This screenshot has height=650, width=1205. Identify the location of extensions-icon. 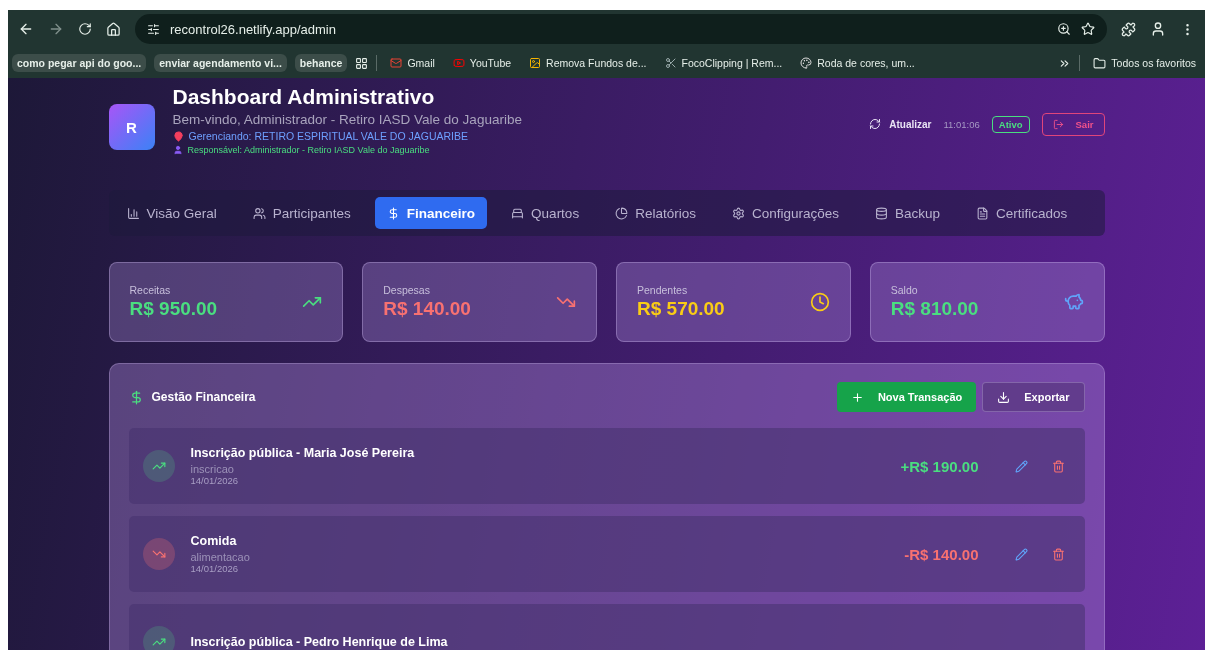
(1128, 29).